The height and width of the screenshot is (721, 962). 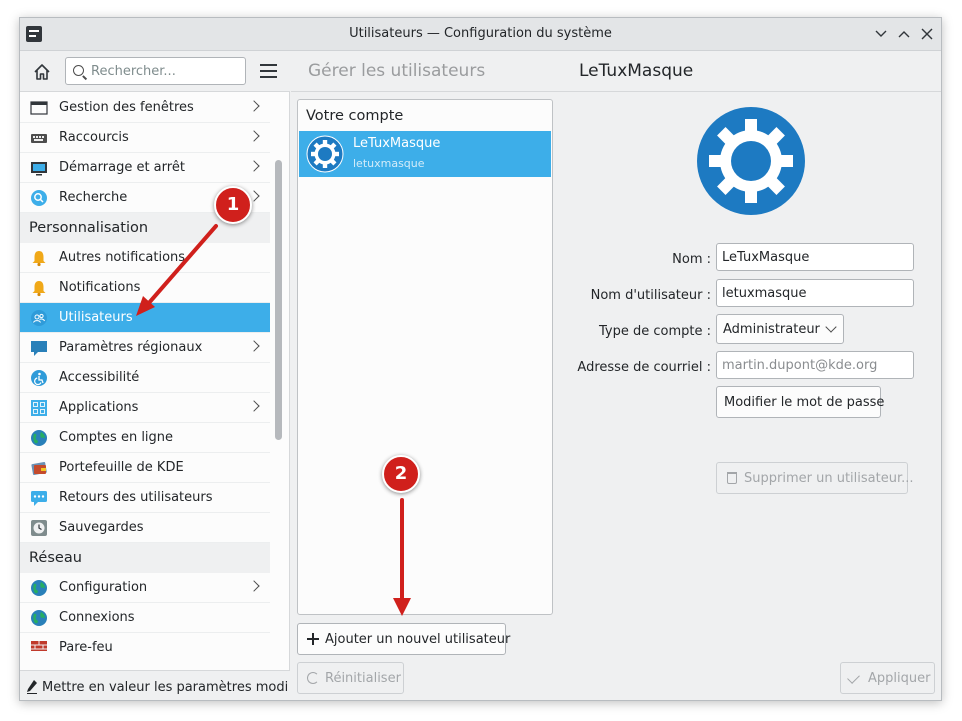 I want to click on sidebar-item-label: Notifications, so click(x=100, y=287).